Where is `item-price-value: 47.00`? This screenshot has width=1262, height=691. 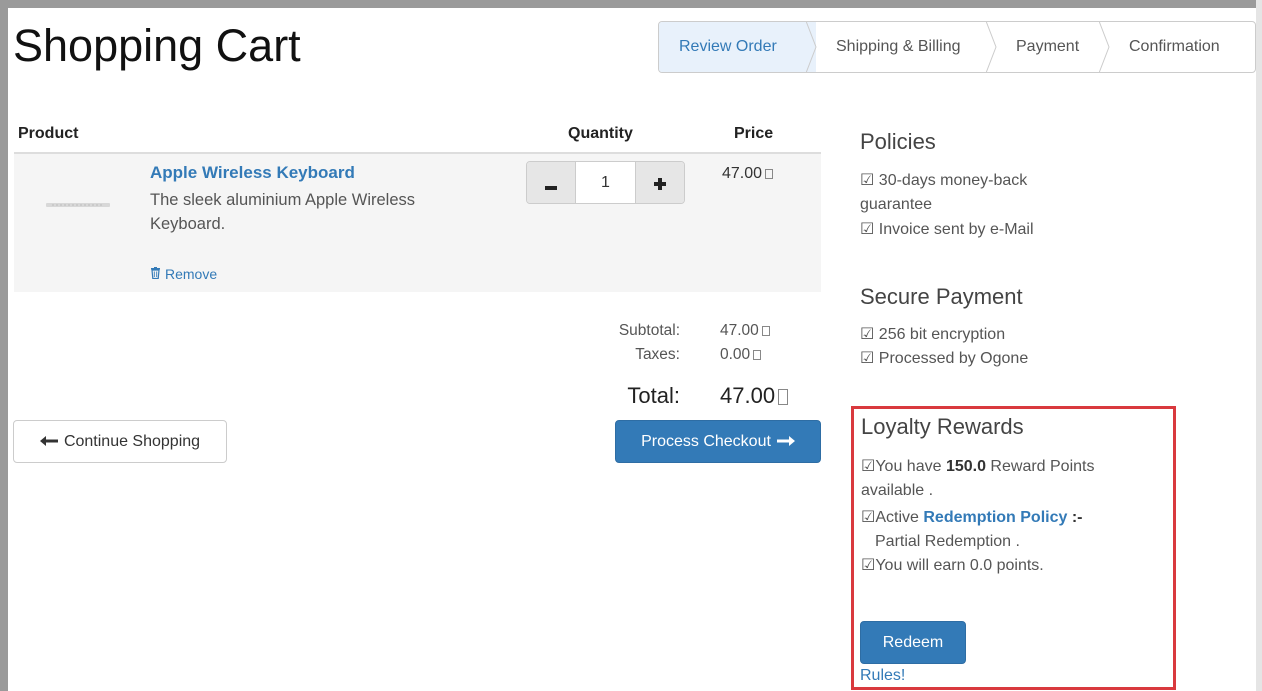 item-price-value: 47.00 is located at coordinates (742, 173).